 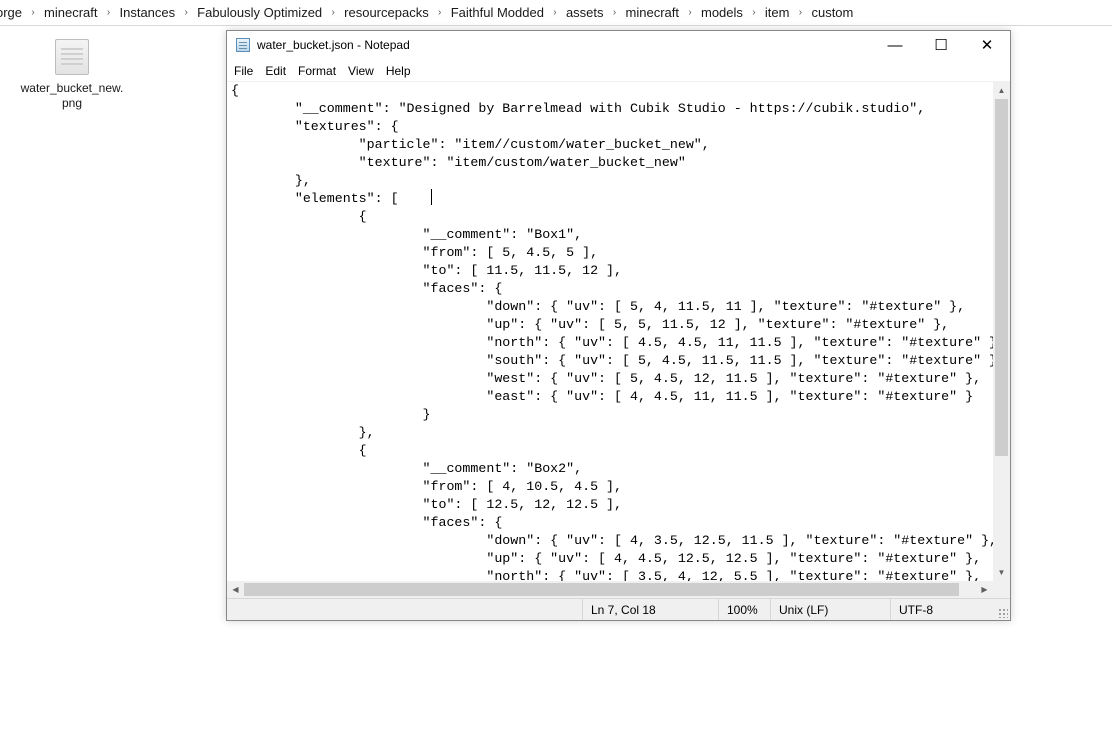 What do you see at coordinates (777, 13) in the screenshot?
I see `breadcrumb-item: item` at bounding box center [777, 13].